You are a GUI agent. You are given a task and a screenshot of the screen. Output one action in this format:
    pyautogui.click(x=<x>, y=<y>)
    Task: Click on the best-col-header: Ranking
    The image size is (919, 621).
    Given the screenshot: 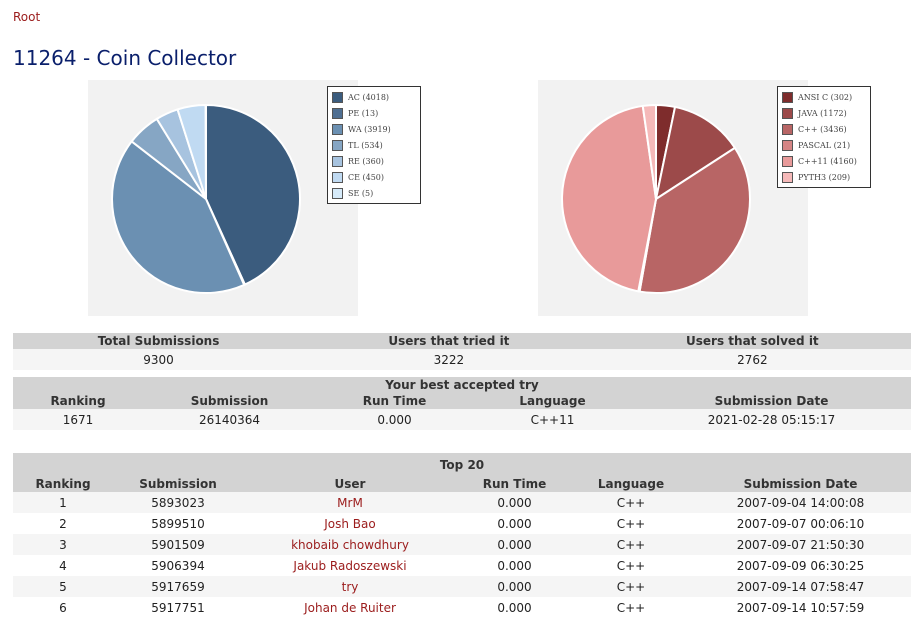 What is the action you would take?
    pyautogui.click(x=78, y=401)
    